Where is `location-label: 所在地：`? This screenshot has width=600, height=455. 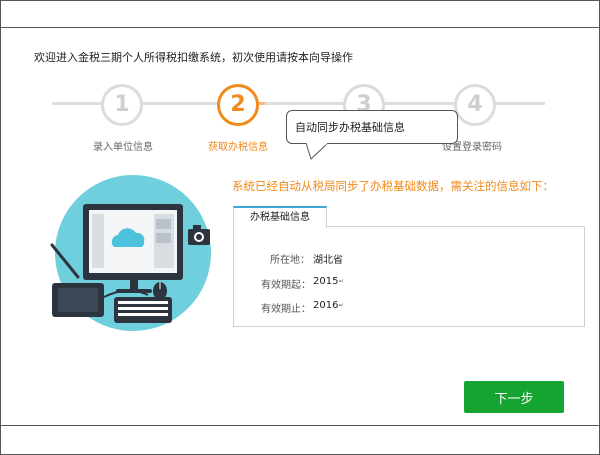 location-label: 所在地： is located at coordinates (290, 260).